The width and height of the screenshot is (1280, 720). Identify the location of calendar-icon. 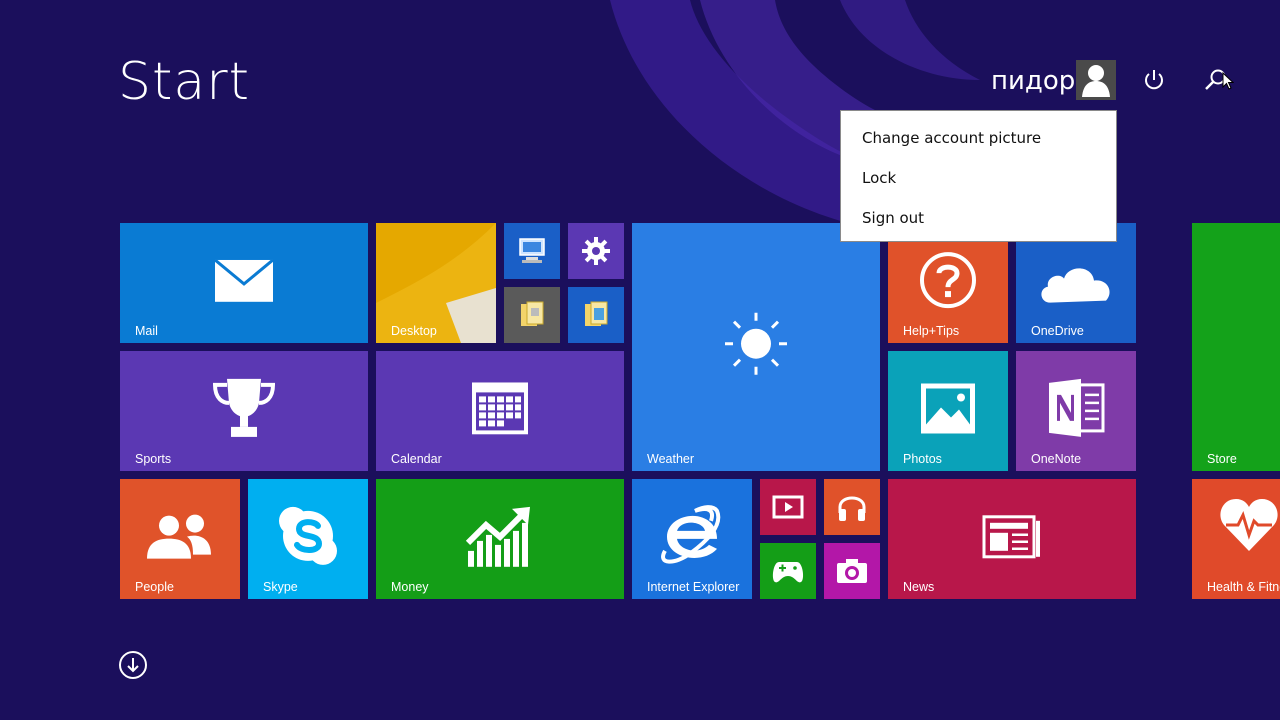
(500, 408).